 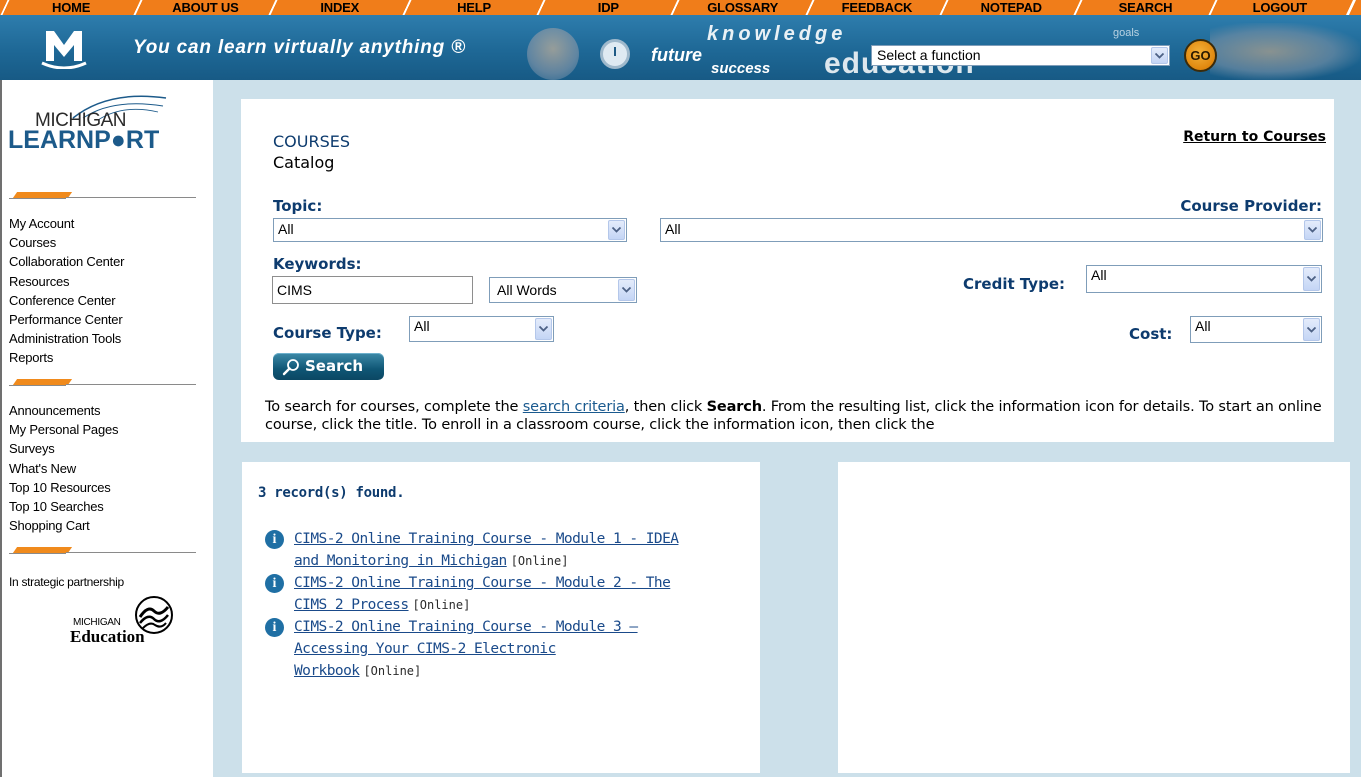 What do you see at coordinates (63, 525) in the screenshot?
I see `sidebar-item-shopping-cart: Shopping Cart` at bounding box center [63, 525].